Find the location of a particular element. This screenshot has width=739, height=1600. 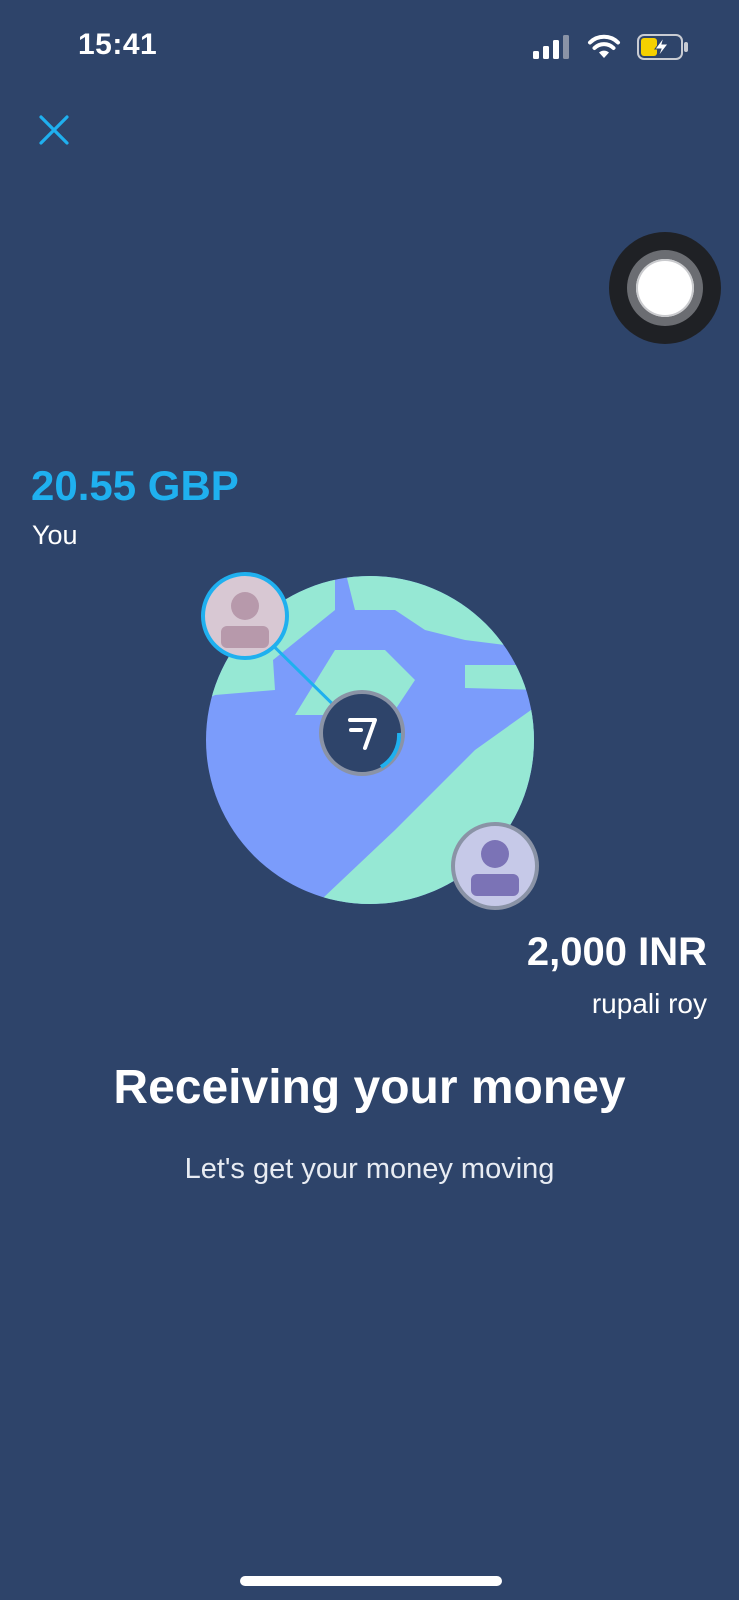

status-time: 15:41 is located at coordinates (118, 44).